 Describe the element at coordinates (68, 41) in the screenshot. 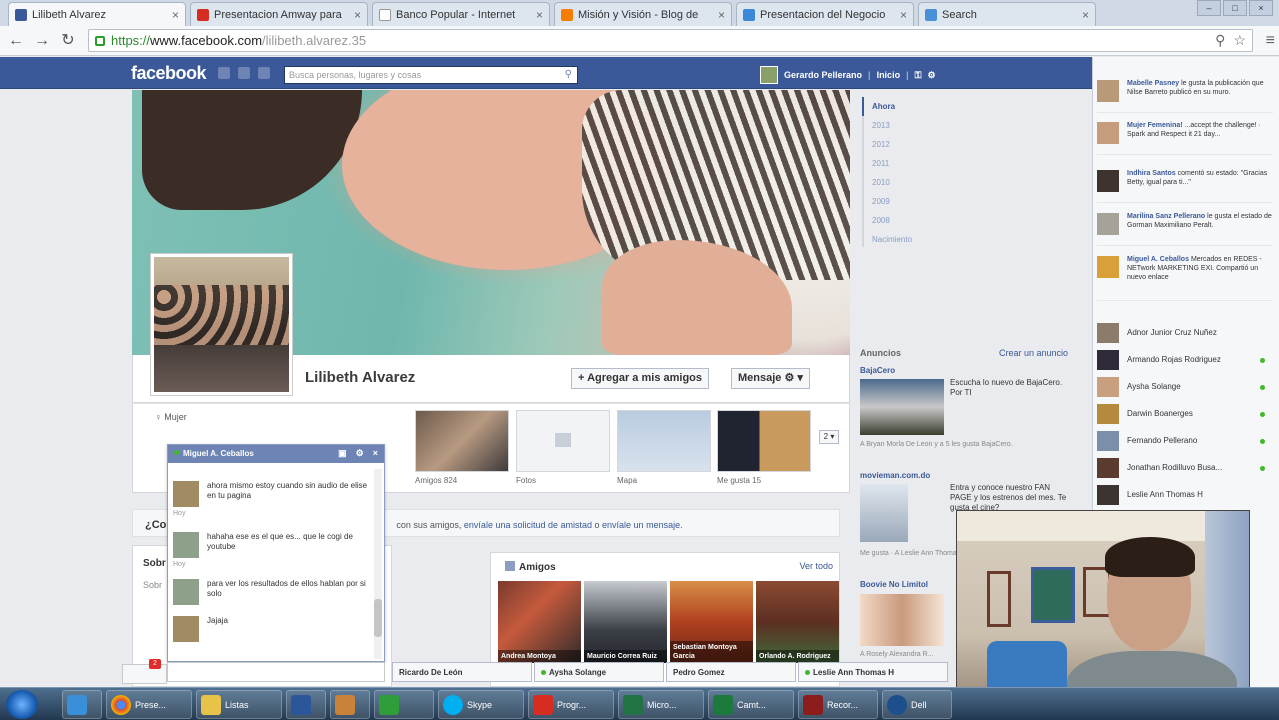

I see `reload-icon: ↻` at that location.